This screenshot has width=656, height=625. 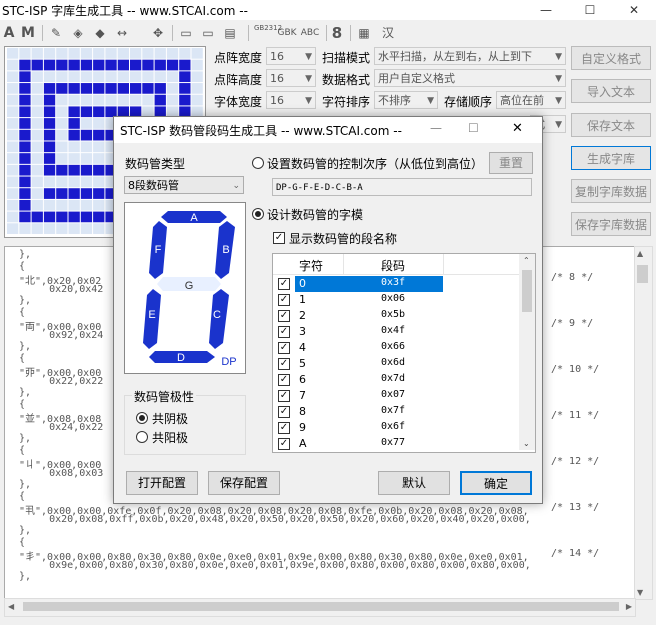 What do you see at coordinates (531, 100) in the screenshot?
I see `storage-order-select: 高位在前 ▼` at bounding box center [531, 100].